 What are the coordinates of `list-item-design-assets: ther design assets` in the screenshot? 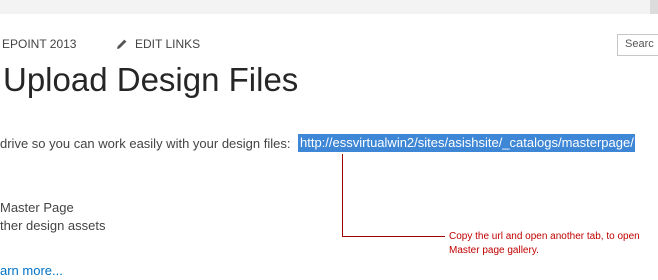 It's located at (53, 225).